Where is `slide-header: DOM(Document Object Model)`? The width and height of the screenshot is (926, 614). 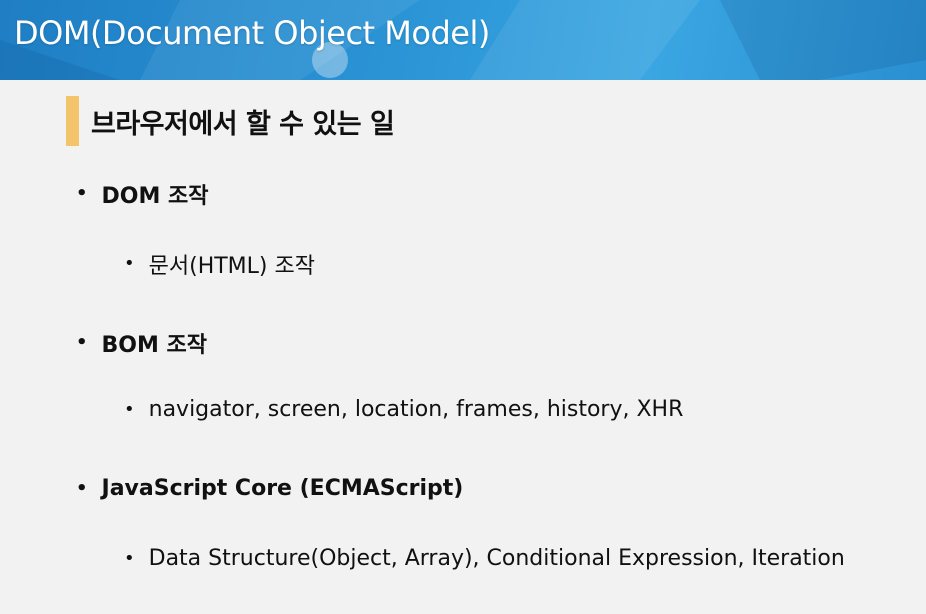
slide-header: DOM(Document Object Model) is located at coordinates (463, 40).